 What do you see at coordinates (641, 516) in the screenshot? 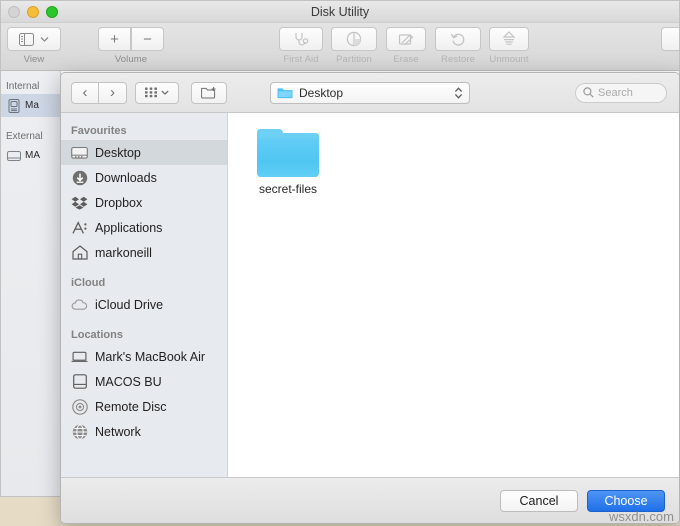
I see `watermark: wsxdn.com` at bounding box center [641, 516].